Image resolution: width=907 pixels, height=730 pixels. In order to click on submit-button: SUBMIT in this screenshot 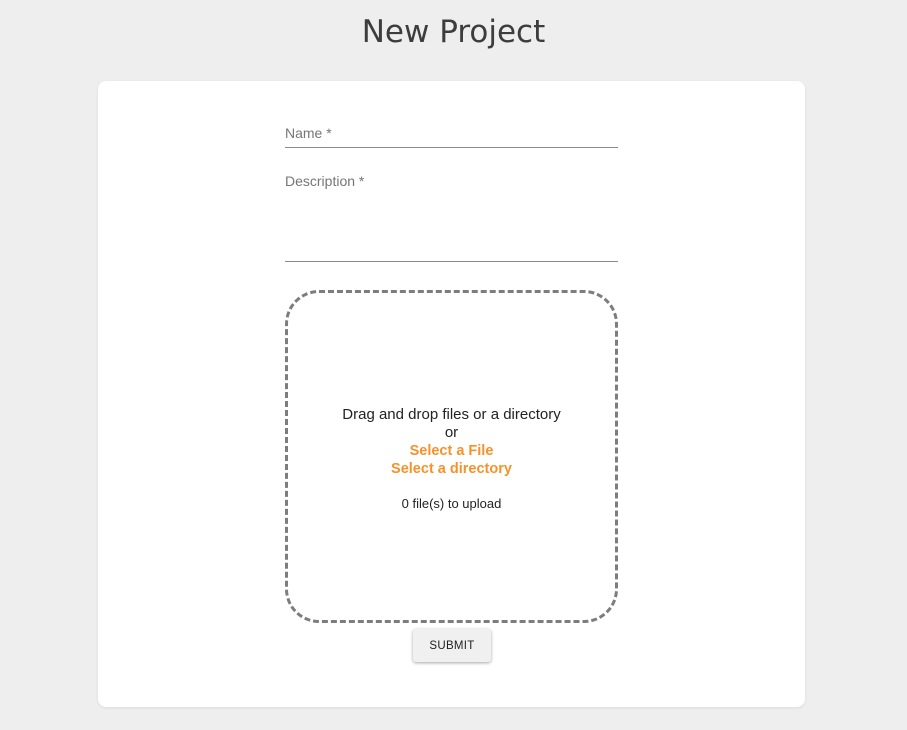, I will do `click(452, 645)`.